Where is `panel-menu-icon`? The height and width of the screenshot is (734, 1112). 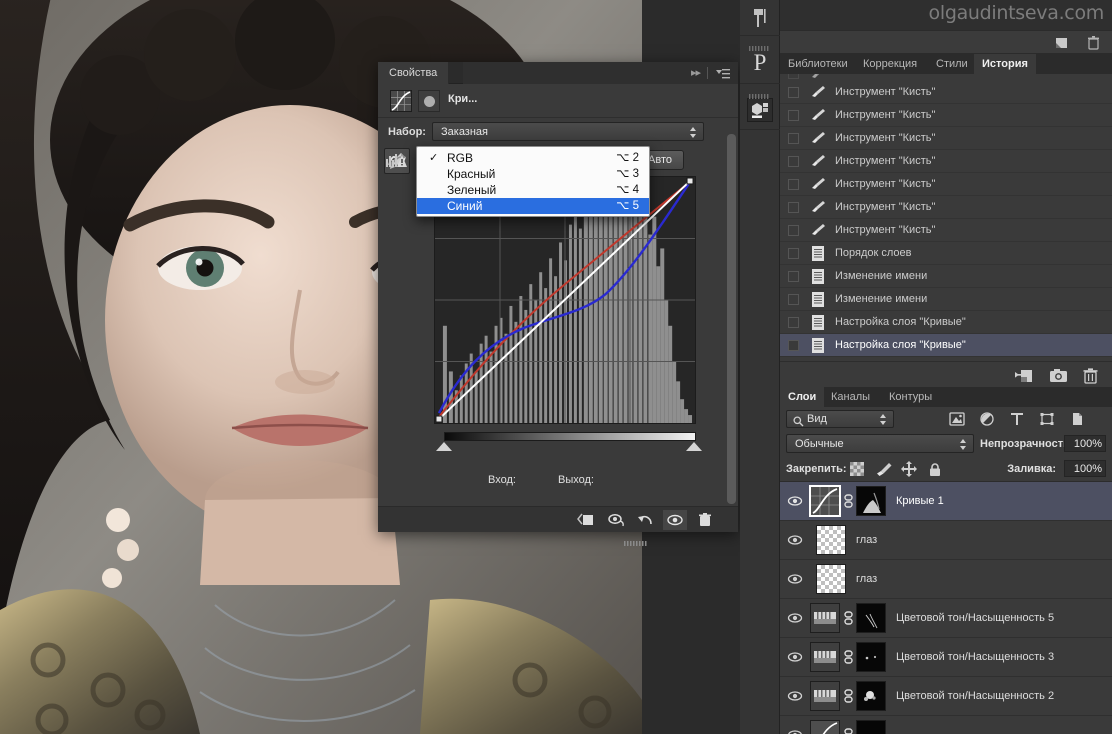 panel-menu-icon is located at coordinates (723, 73).